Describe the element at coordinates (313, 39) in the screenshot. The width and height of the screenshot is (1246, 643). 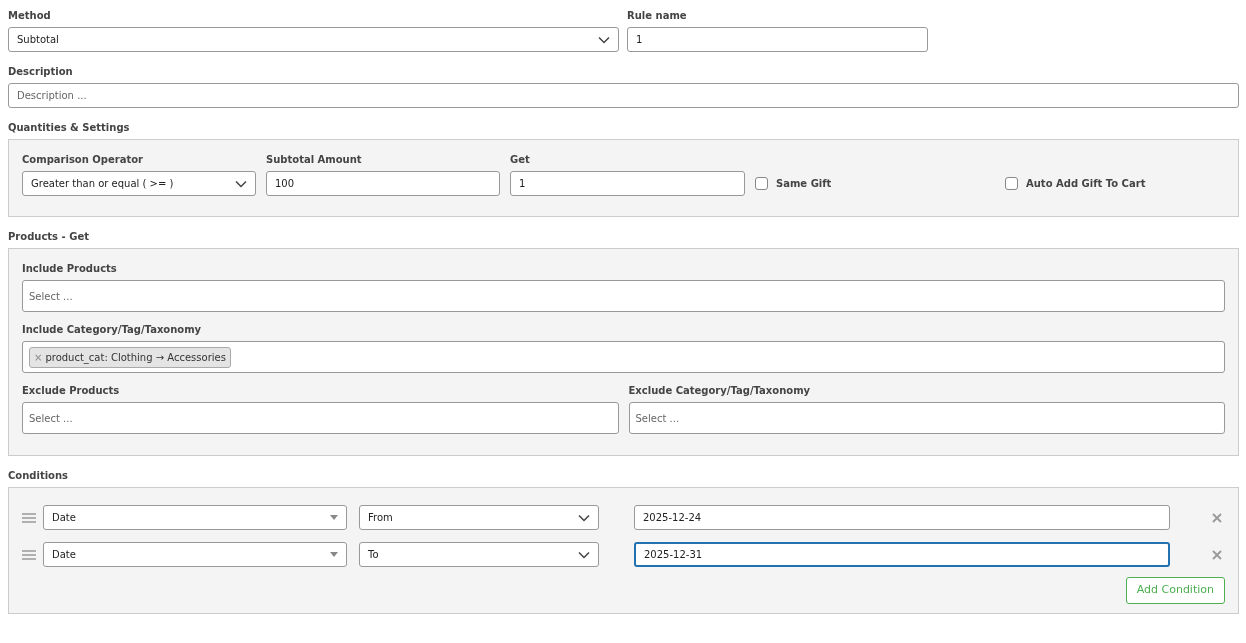
I see `method-dropdown: Subtotal` at that location.